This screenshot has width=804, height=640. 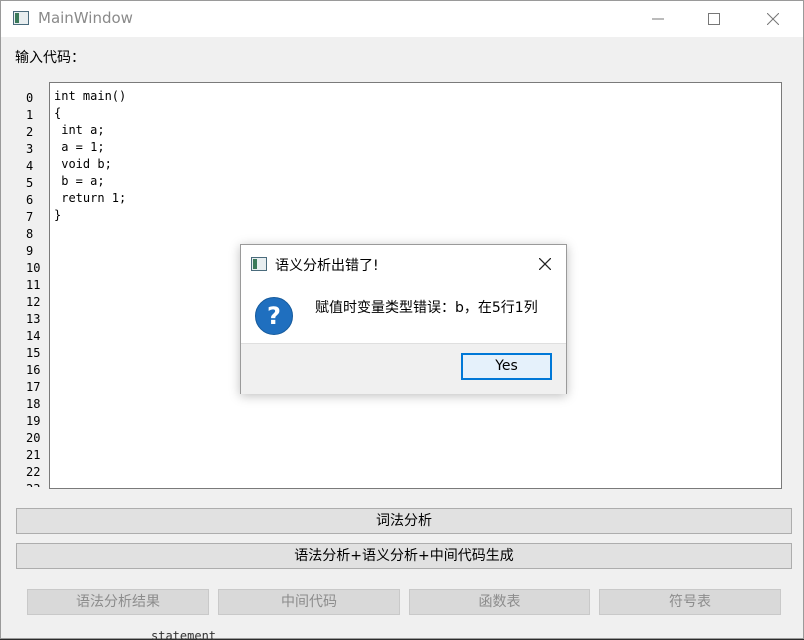 What do you see at coordinates (83, 164) in the screenshot?
I see `code-line: void b;` at bounding box center [83, 164].